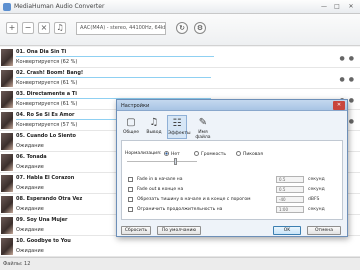  I want to click on dialog-close-button: ✕, so click(339, 105).